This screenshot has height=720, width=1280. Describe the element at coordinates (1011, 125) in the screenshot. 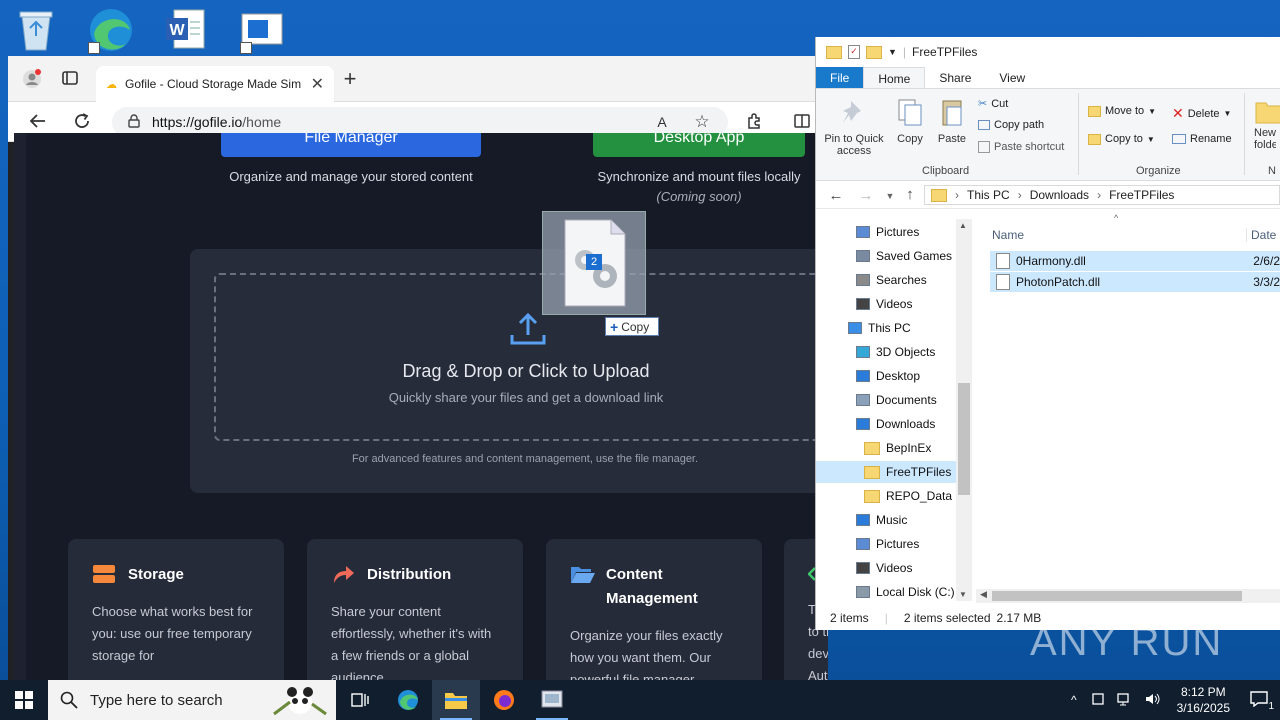

I see `copy-path-button: Copy path` at that location.